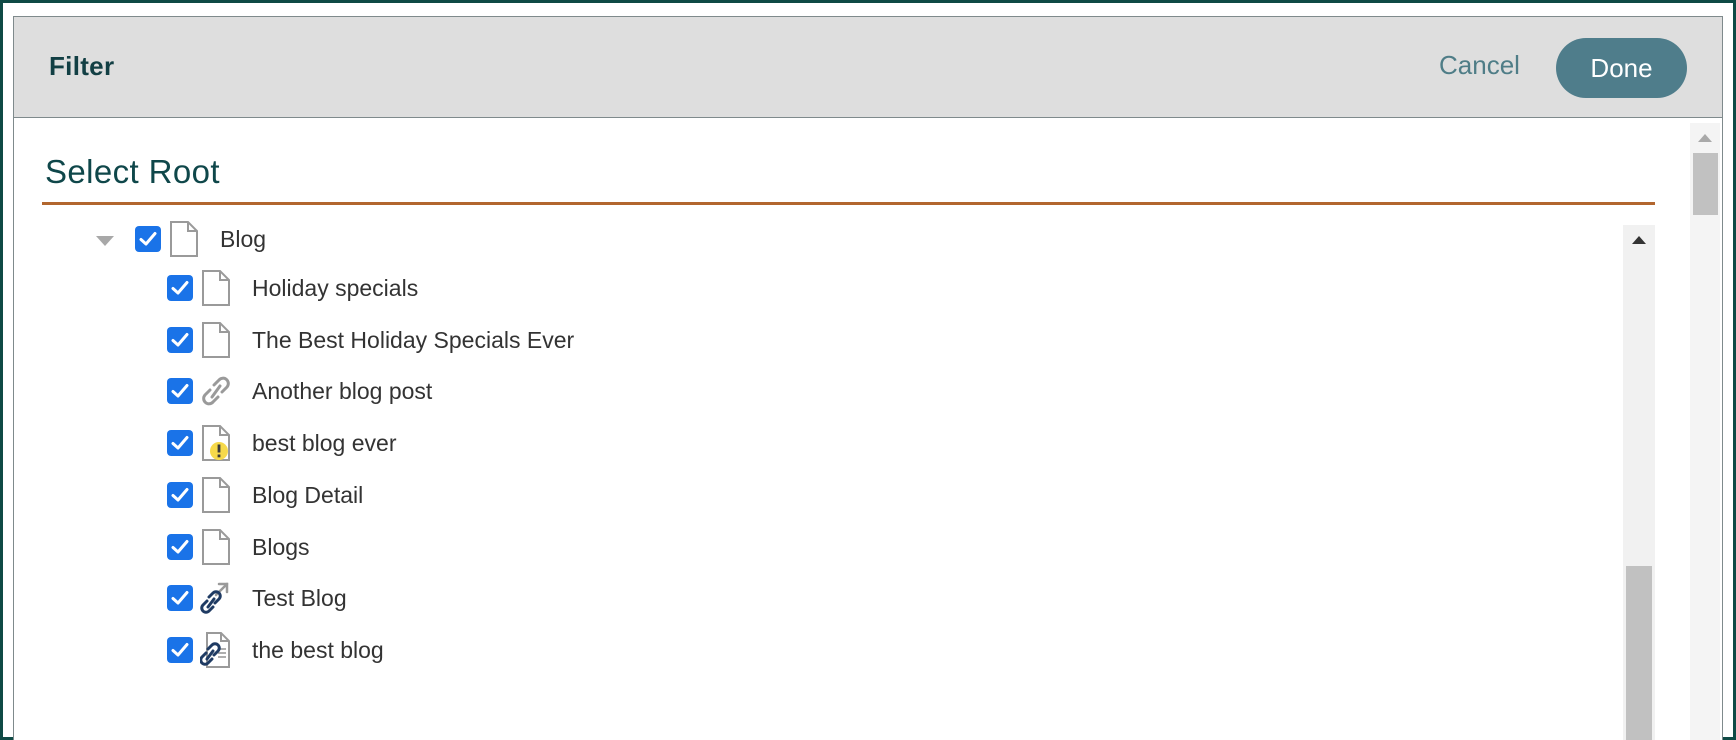 Image resolution: width=1736 pixels, height=740 pixels. I want to click on external-link-icon, so click(214, 598).